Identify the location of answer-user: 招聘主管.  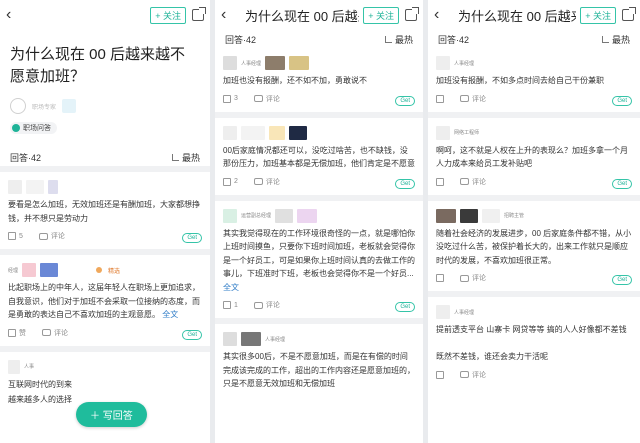
(534, 216).